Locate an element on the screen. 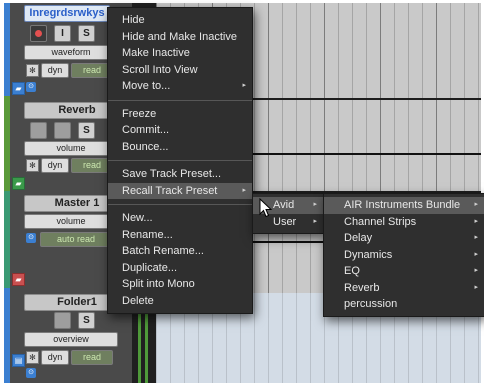  automation-mode-button: auto read is located at coordinates (76, 239).